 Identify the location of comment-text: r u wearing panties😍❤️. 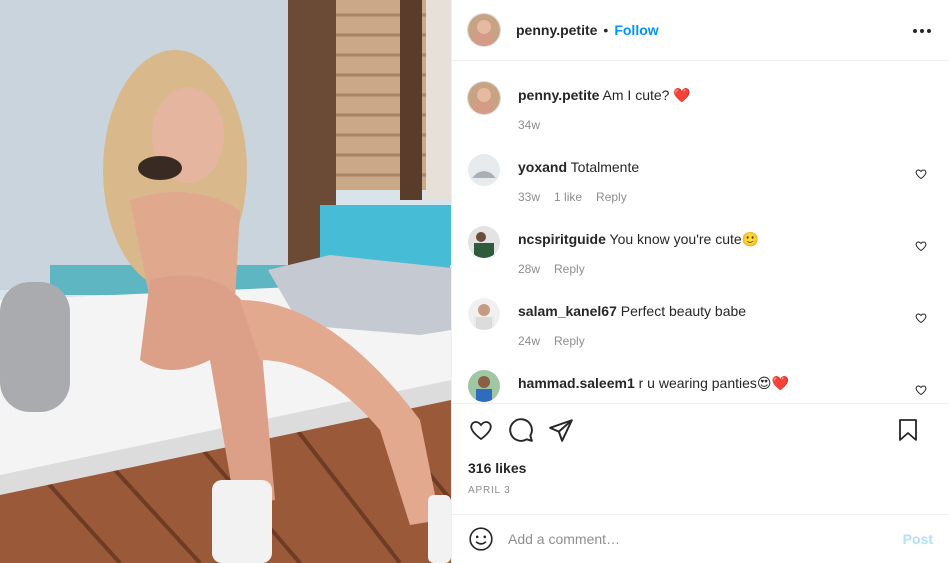
(713, 383).